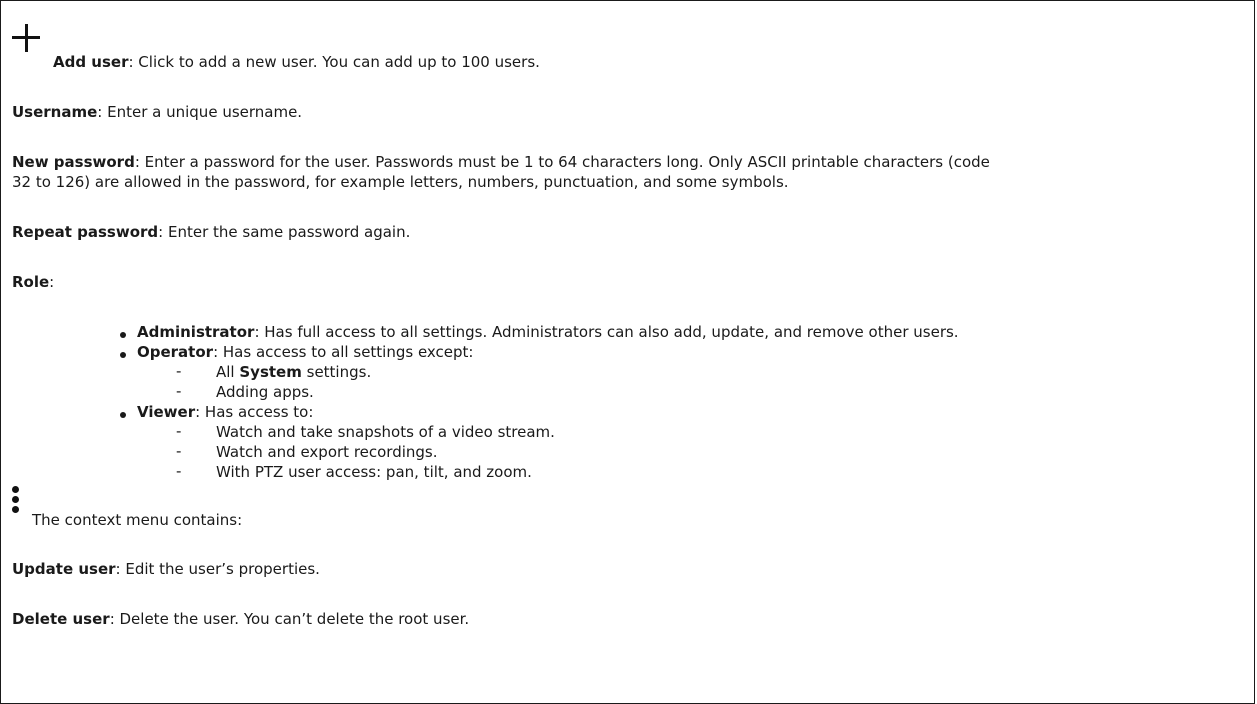 The height and width of the screenshot is (704, 1257). Describe the element at coordinates (166, 569) in the screenshot. I see `update-user-description: Update user: Edit the user’s properties.` at that location.